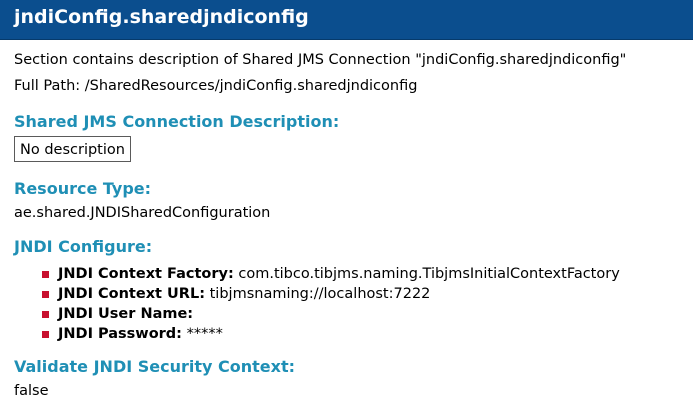 The height and width of the screenshot is (408, 693). Describe the element at coordinates (318, 294) in the screenshot. I see `context-url-value: tibjmsnaming://localhost:7222` at that location.